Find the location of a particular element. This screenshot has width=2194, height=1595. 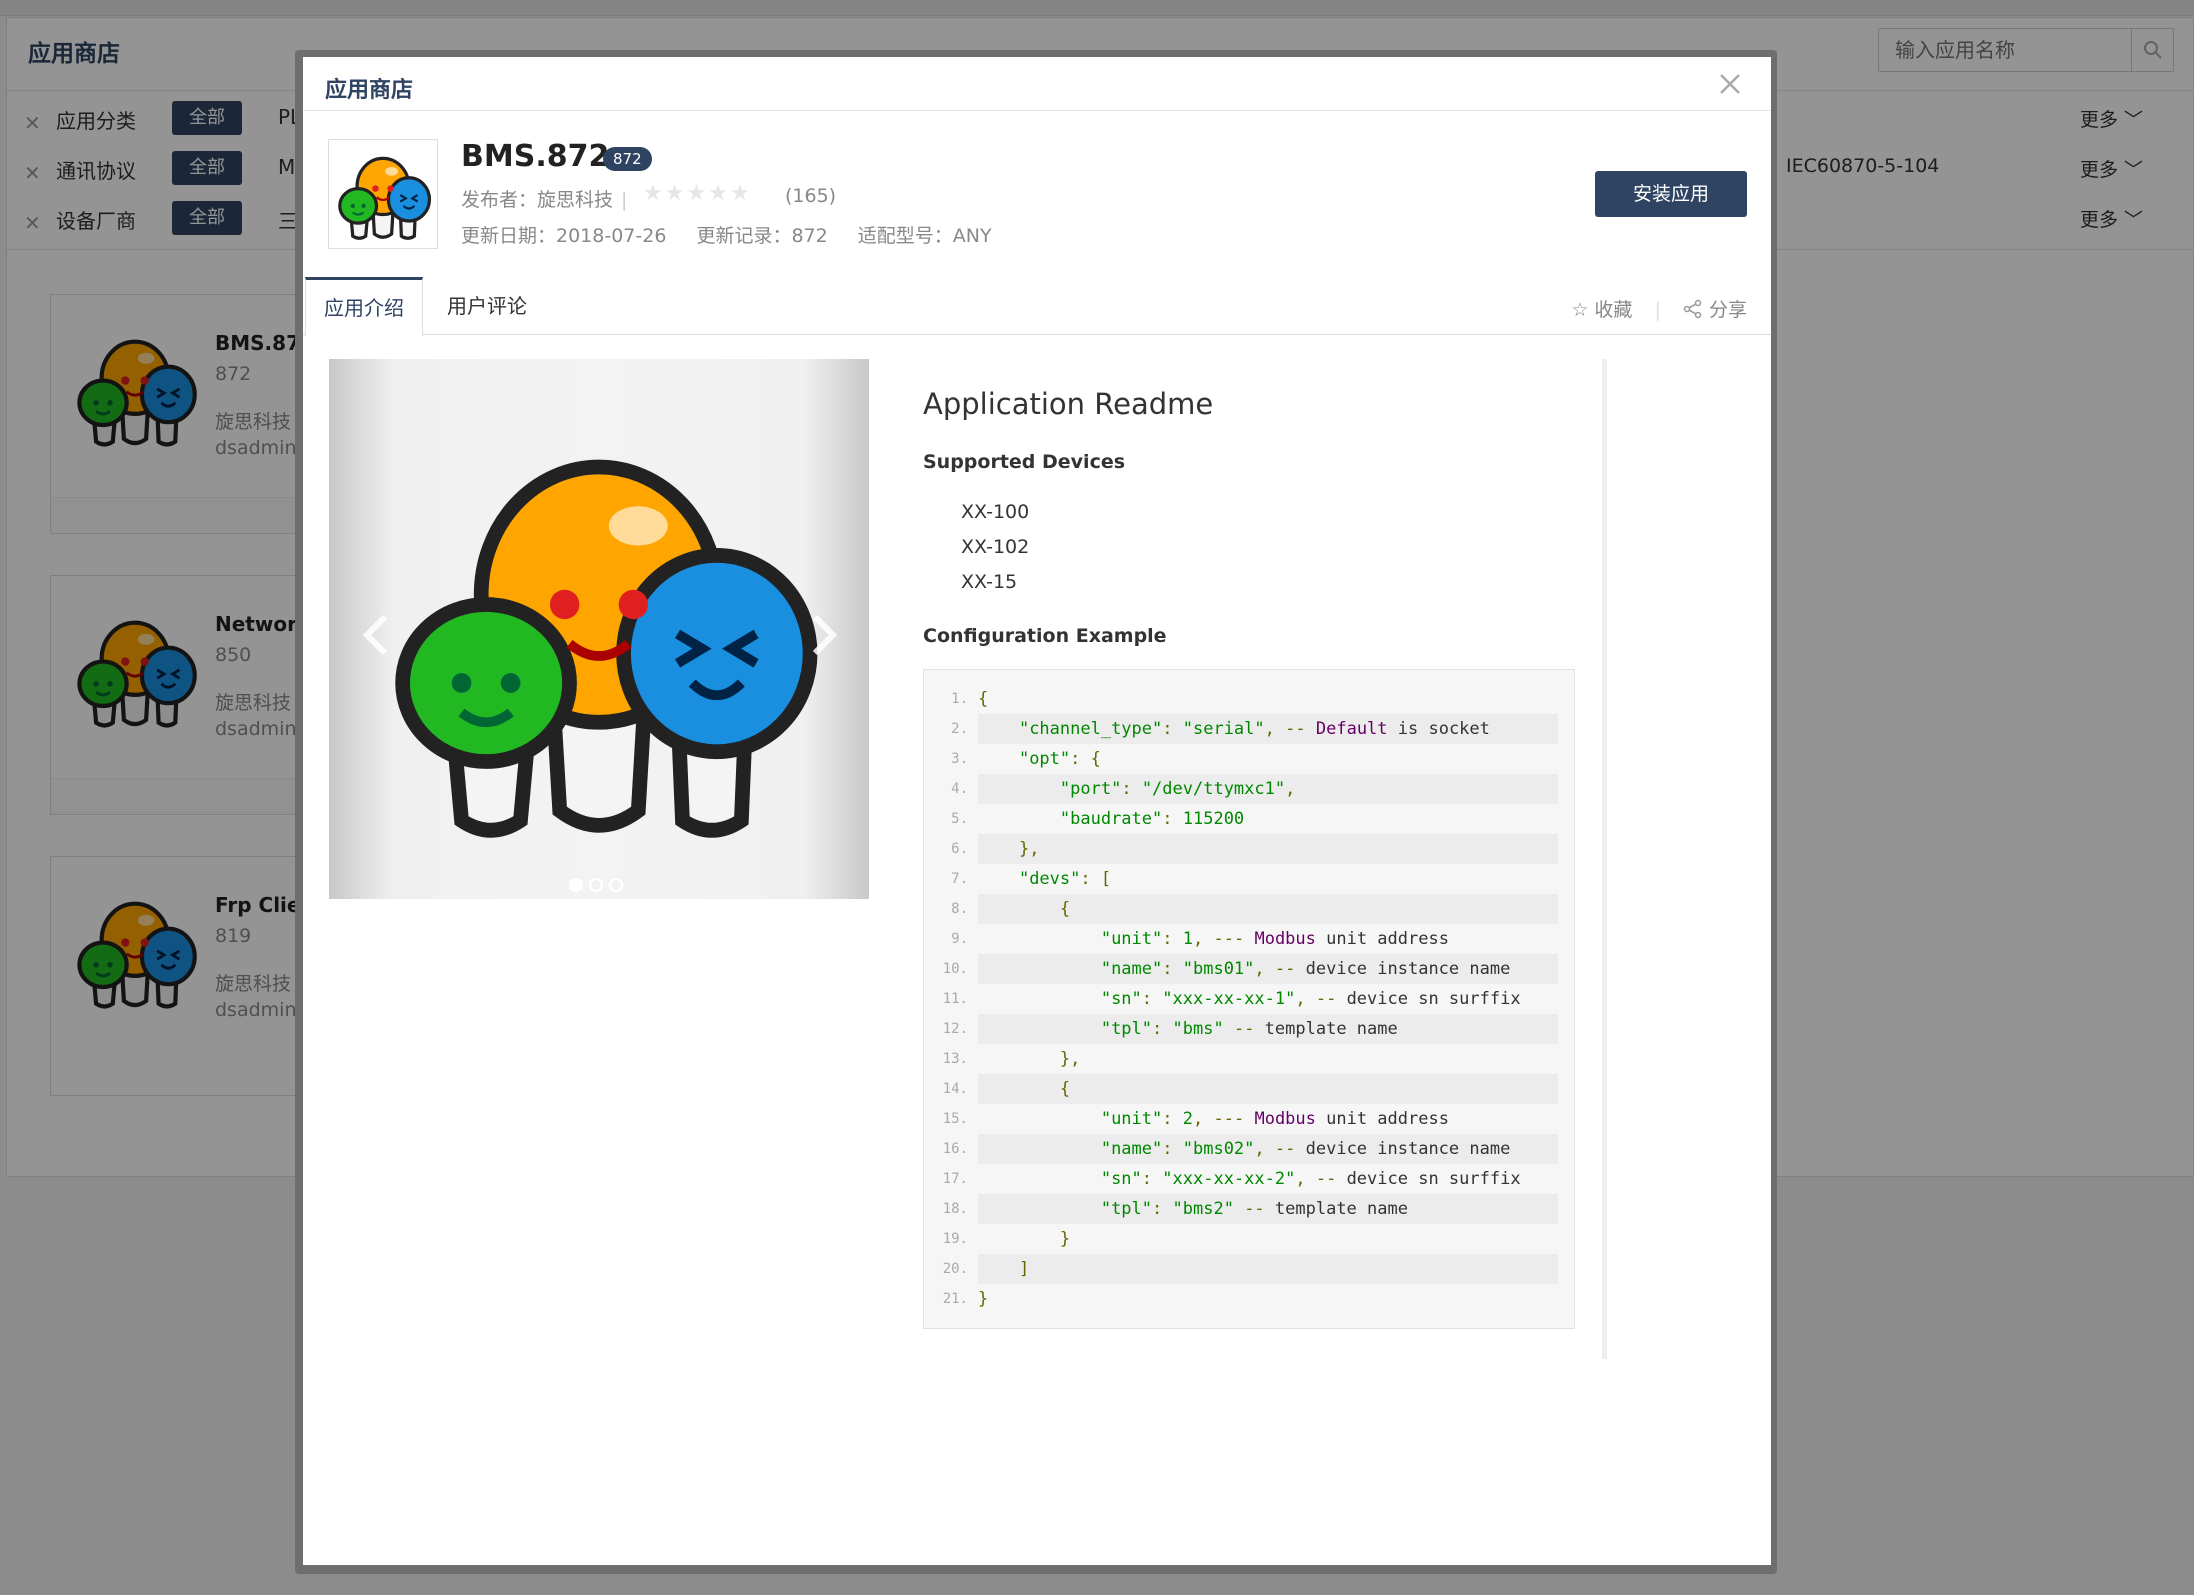

code-line: 14. { is located at coordinates (1249, 1089).